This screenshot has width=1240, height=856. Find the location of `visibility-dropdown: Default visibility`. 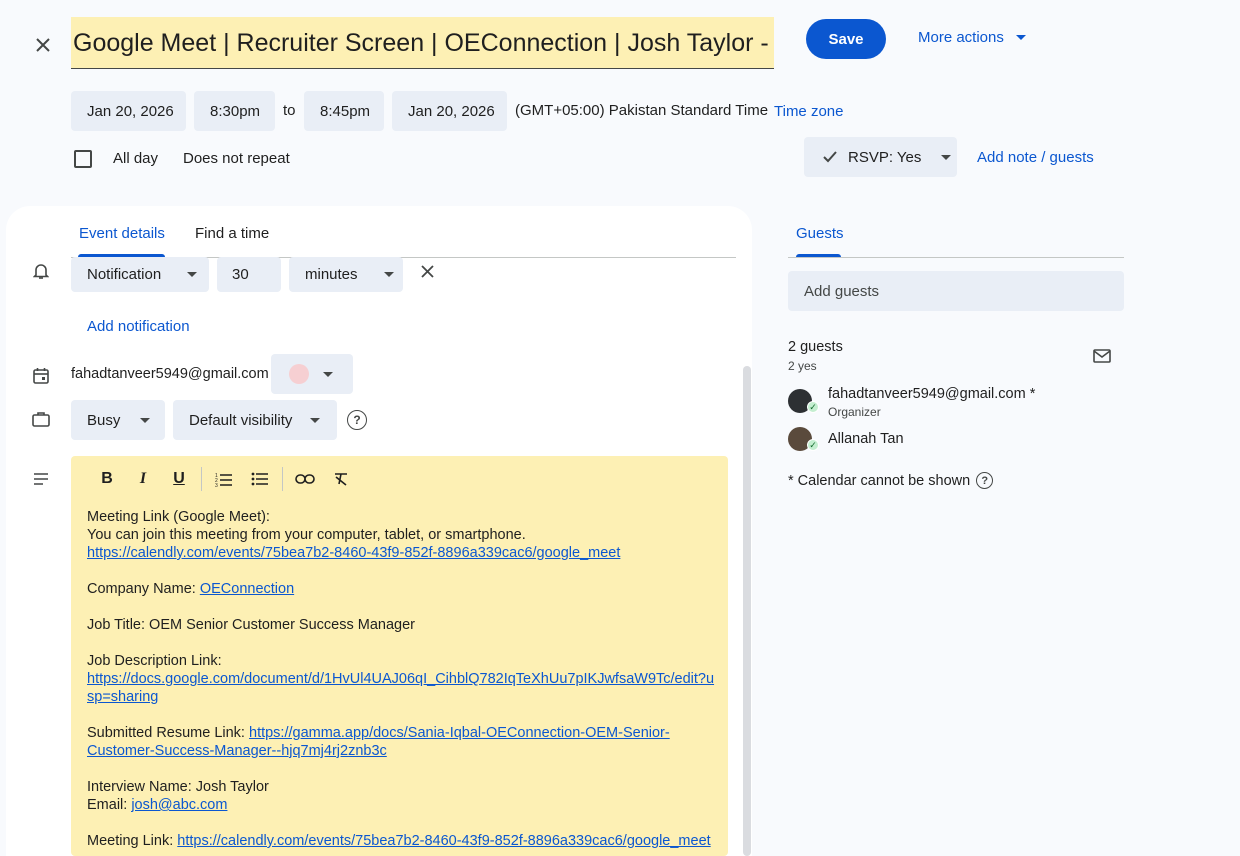

visibility-dropdown: Default visibility is located at coordinates (255, 420).